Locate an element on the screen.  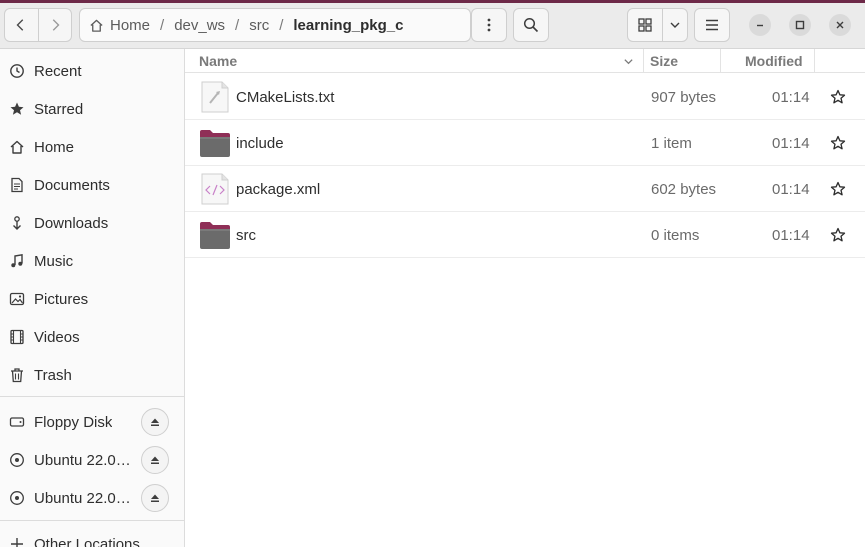
sidebar-item-videos: Videos is located at coordinates (92, 337).